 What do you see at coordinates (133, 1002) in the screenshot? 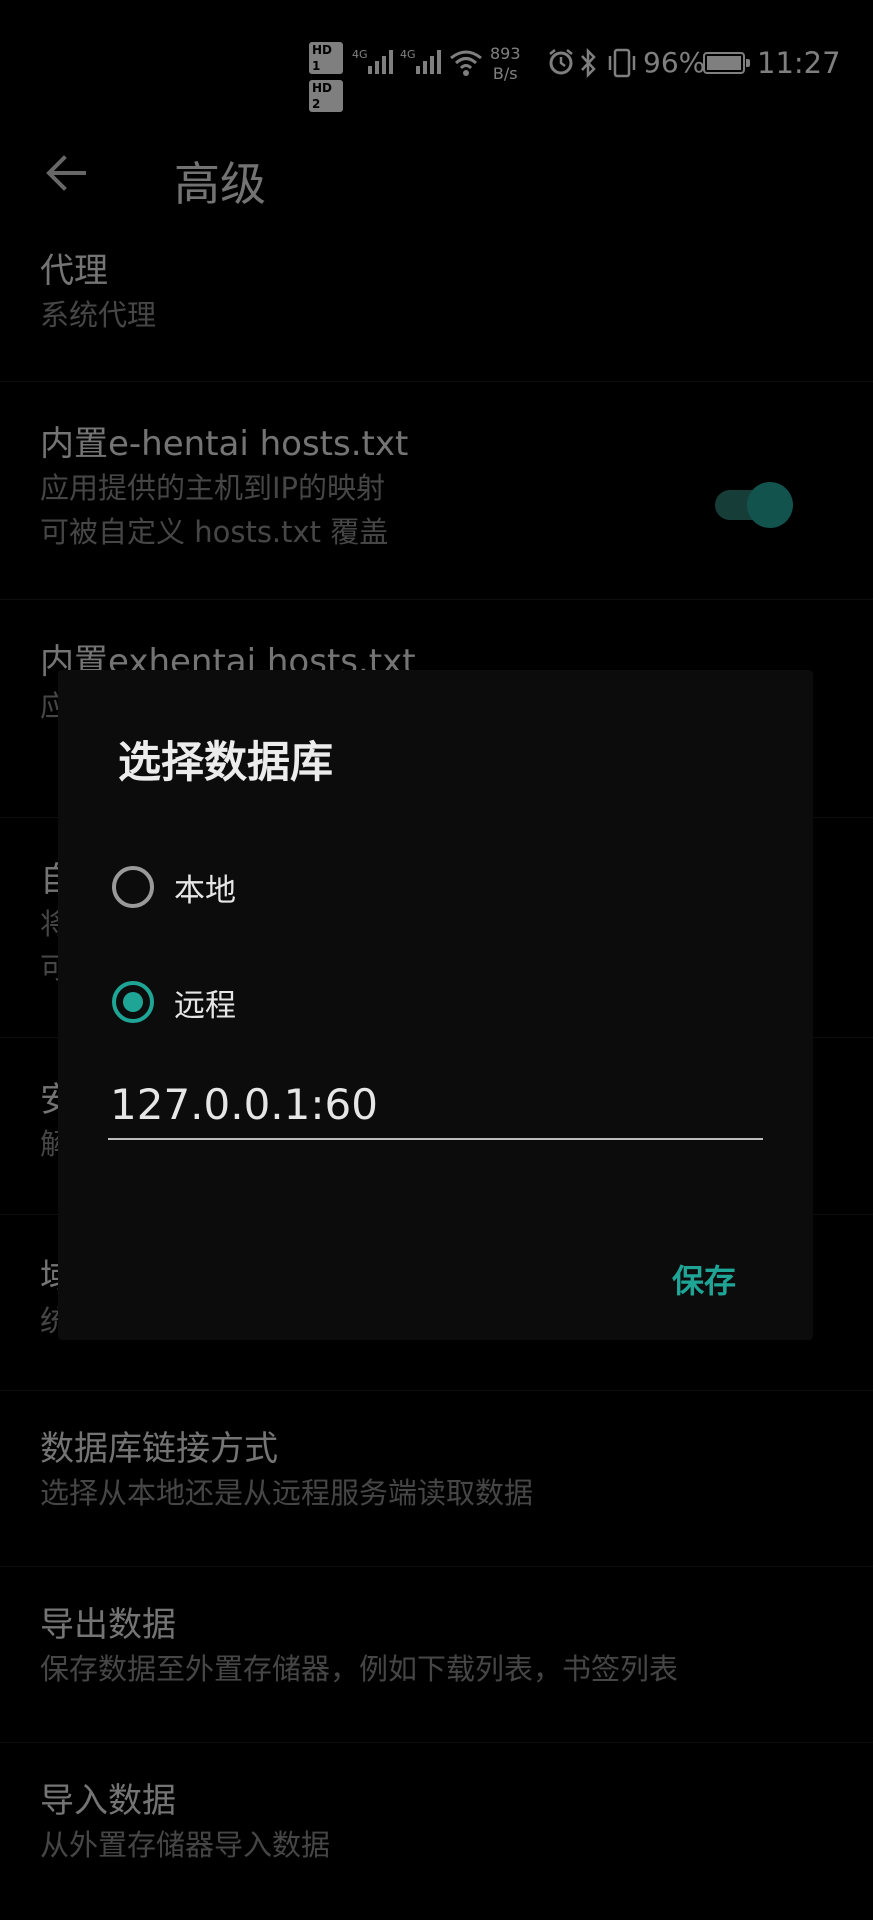
I see `radio-button-remote` at bounding box center [133, 1002].